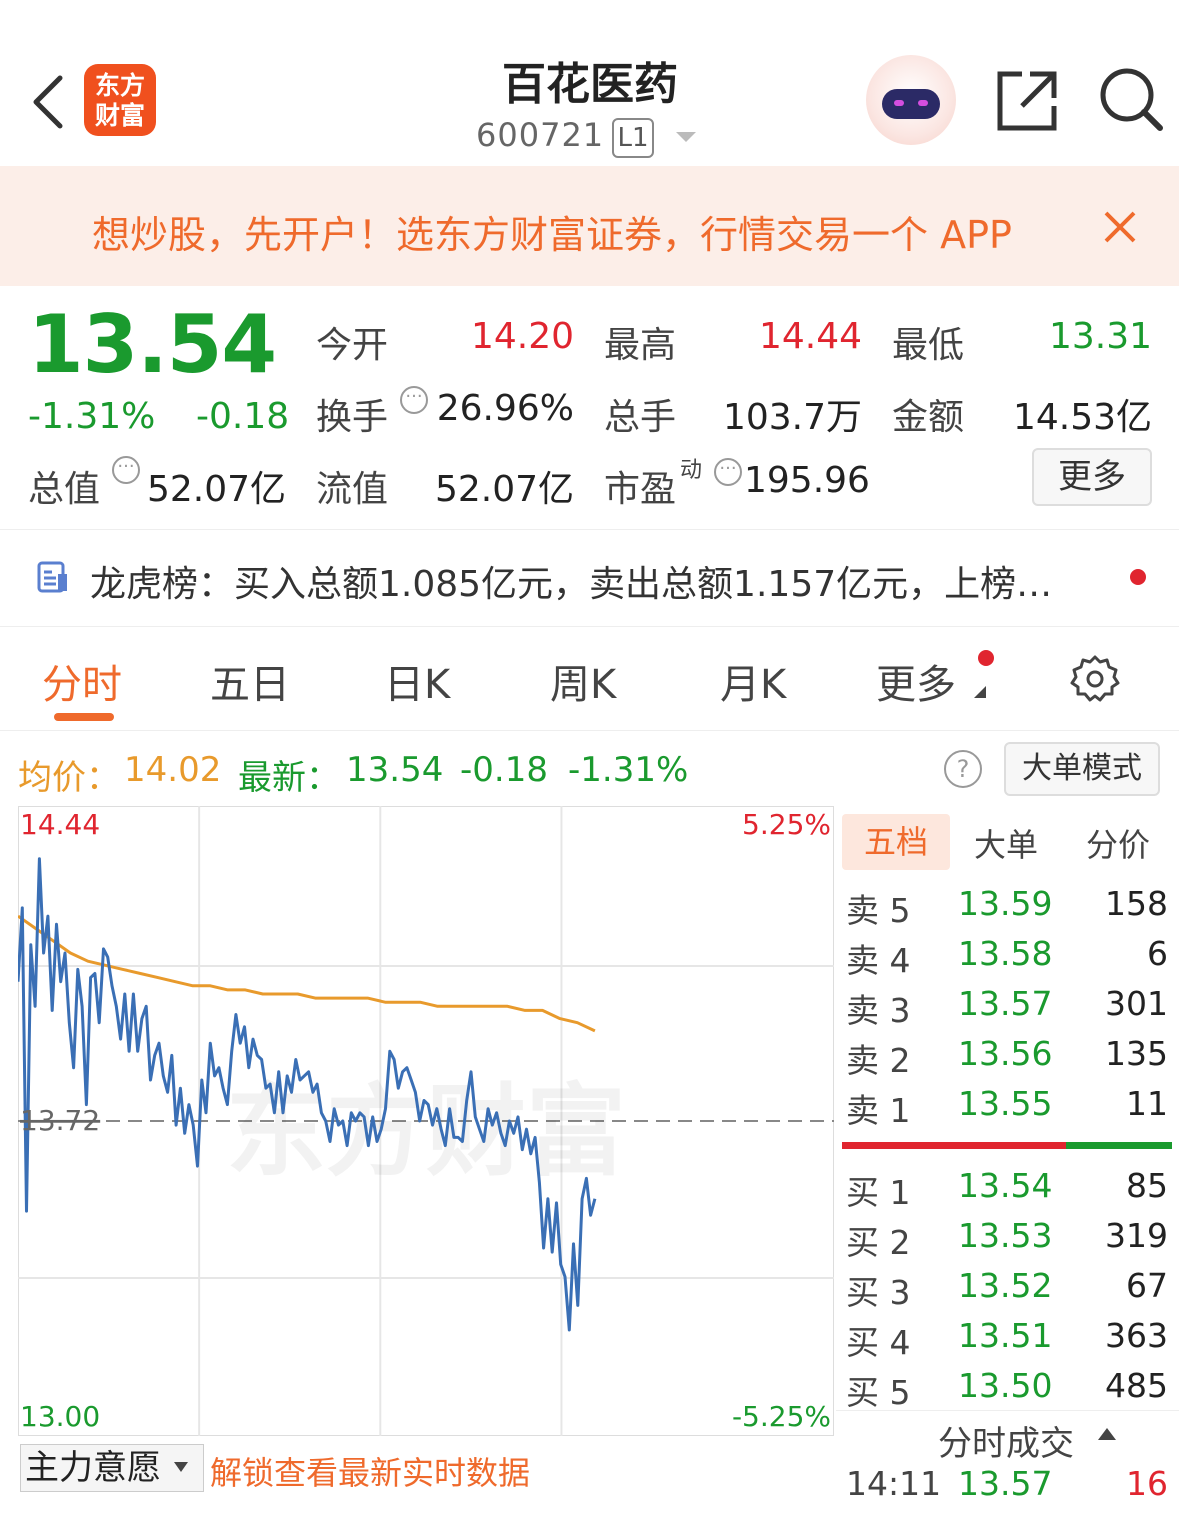 The width and height of the screenshot is (1179, 1520). What do you see at coordinates (395, 770) in the screenshot?
I see `latest-value: 13.54` at bounding box center [395, 770].